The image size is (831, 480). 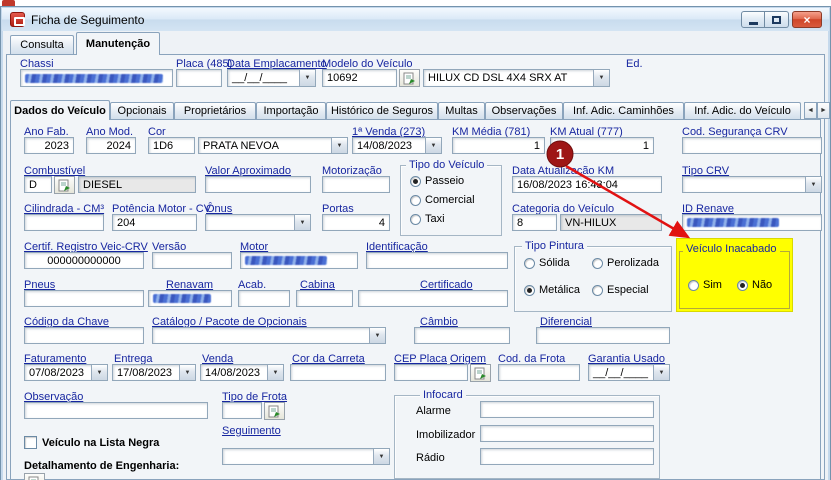 What do you see at coordinates (274, 411) in the screenshot?
I see `tipo-frota-browse-button` at bounding box center [274, 411].